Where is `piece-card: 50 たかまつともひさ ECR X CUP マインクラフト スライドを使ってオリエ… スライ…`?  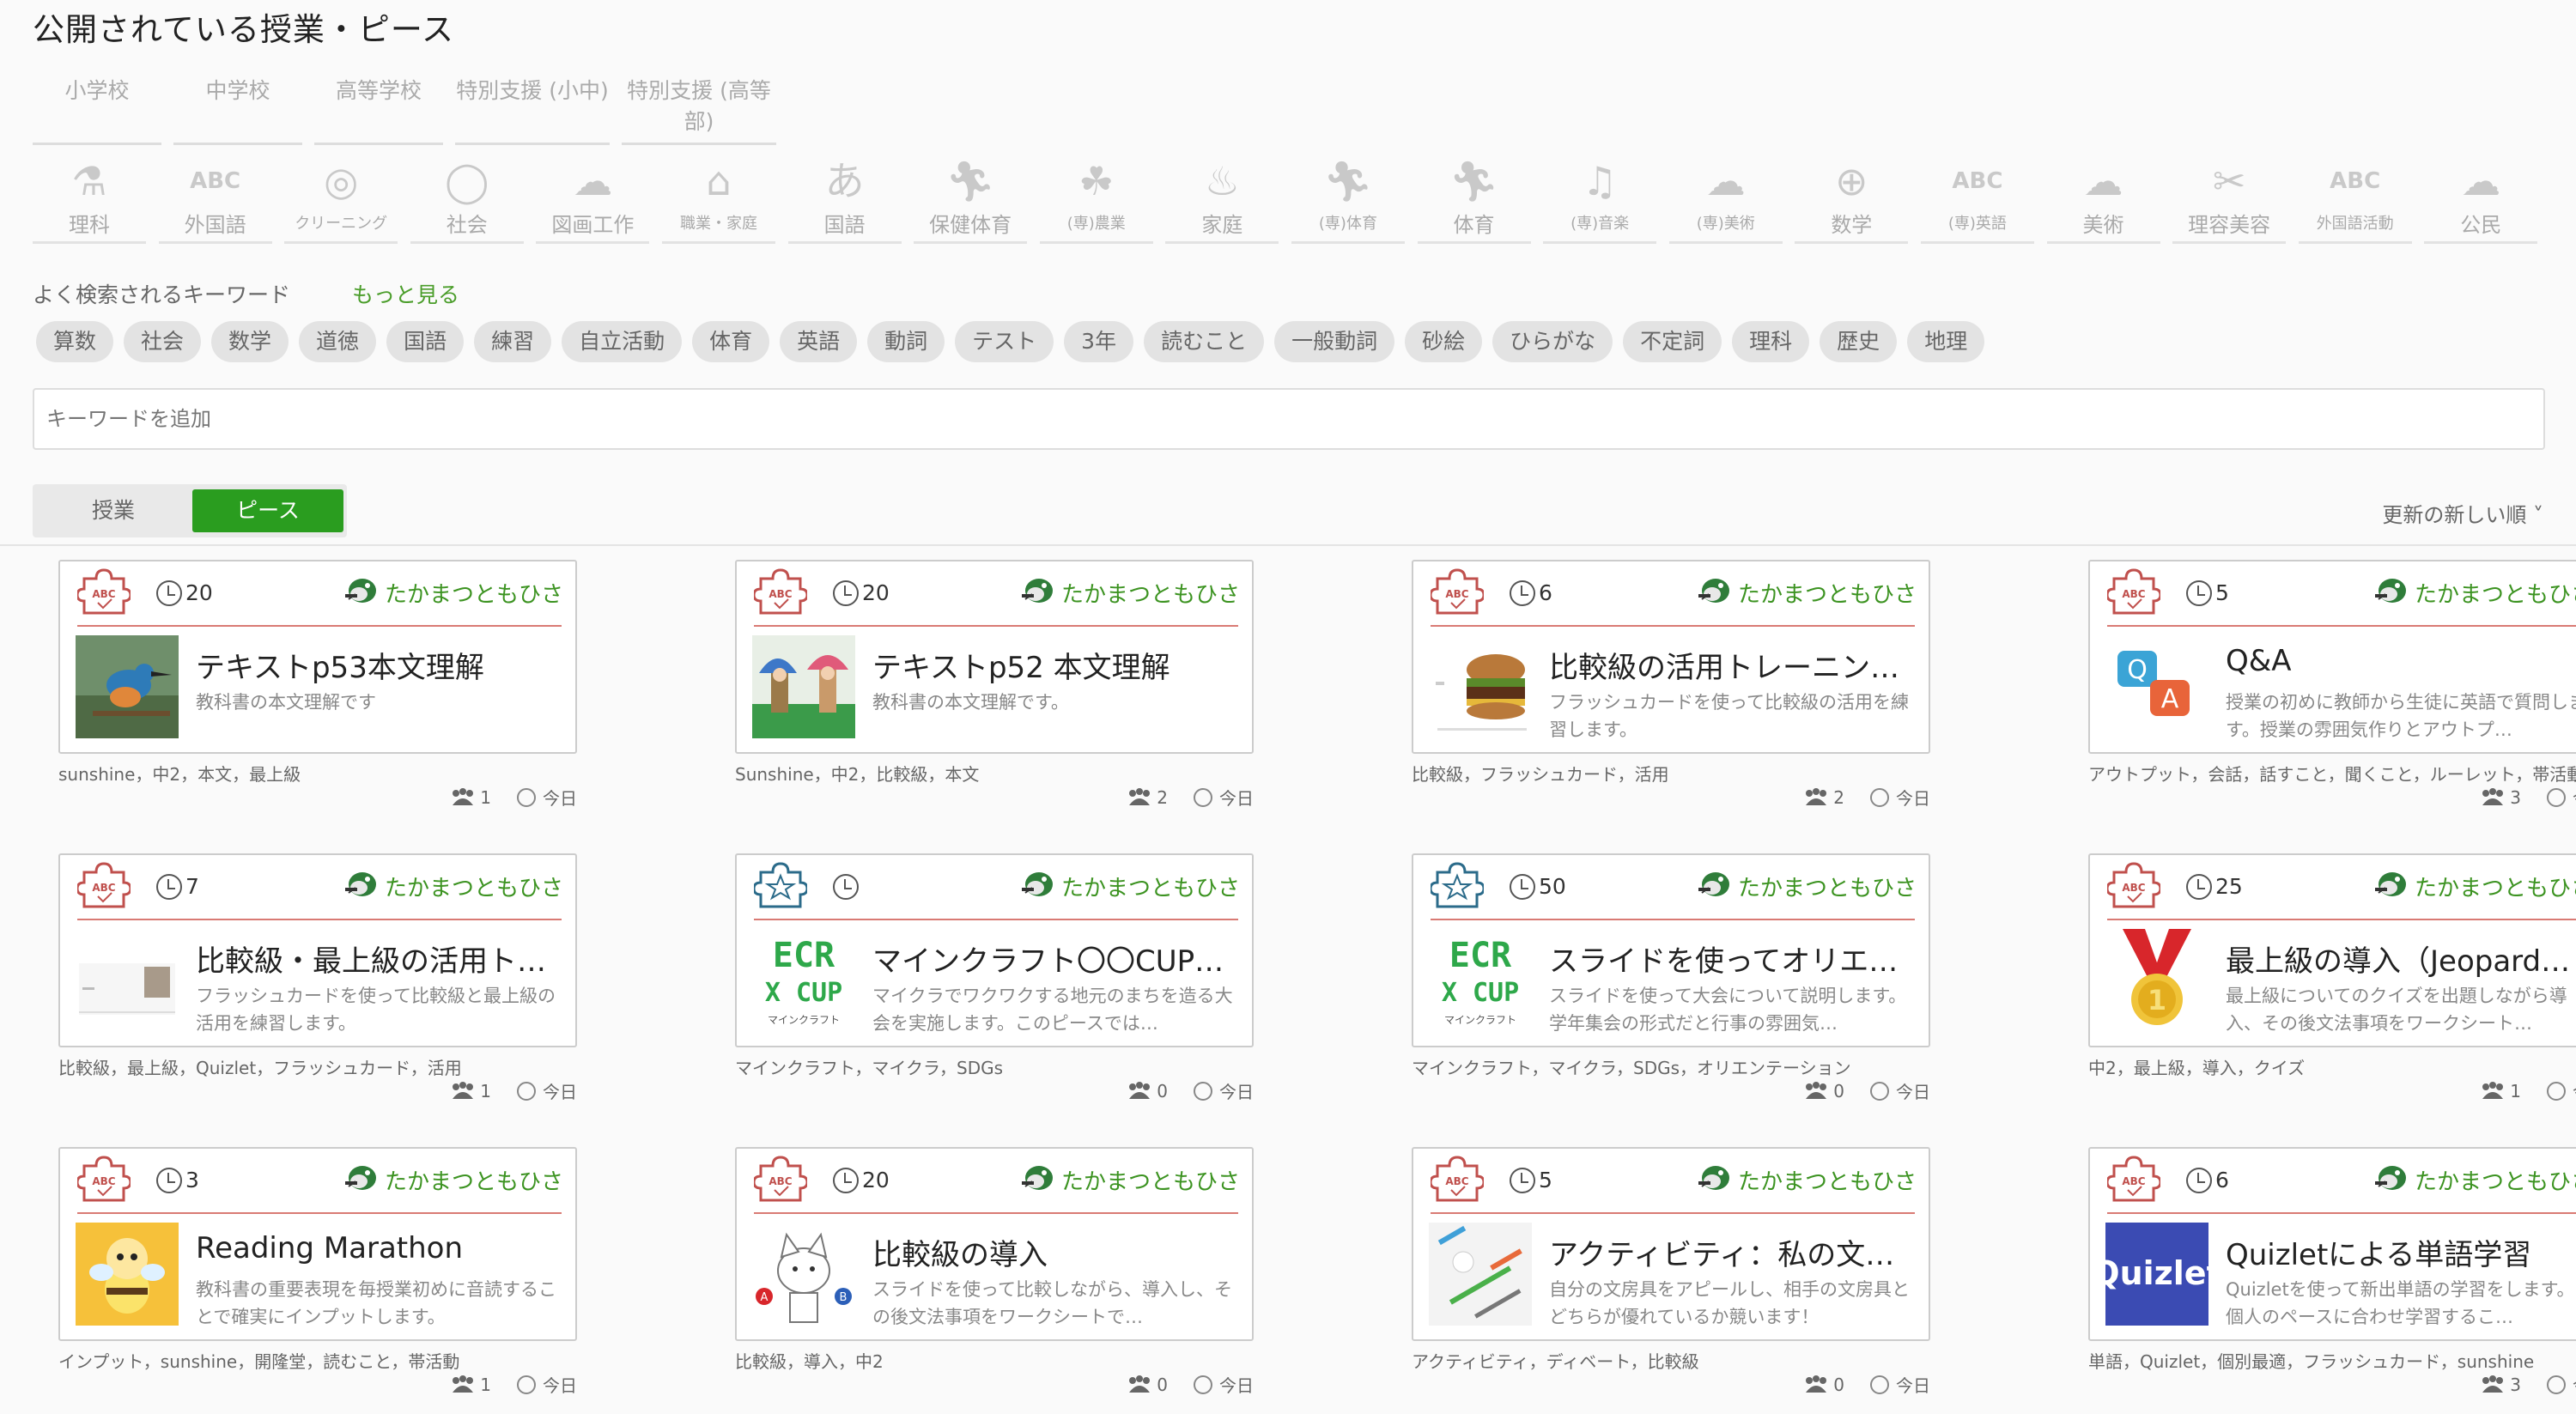
piece-card: 50 たかまつともひさ ECR X CUP マインクラフト スライドを使ってオリエ… スライ… is located at coordinates (1671, 982).